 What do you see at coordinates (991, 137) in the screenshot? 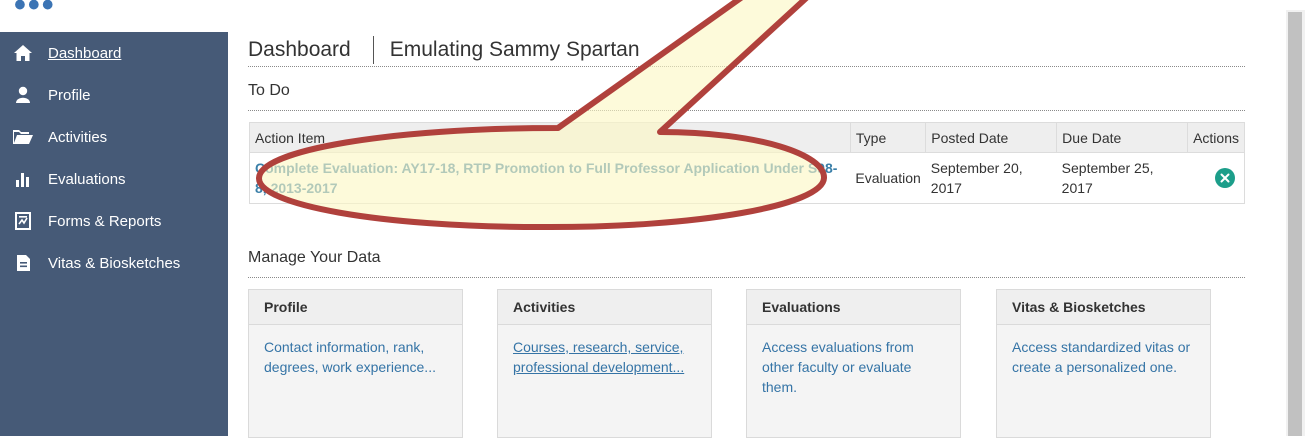
I see `column-header-posted-date: Posted Date` at bounding box center [991, 137].